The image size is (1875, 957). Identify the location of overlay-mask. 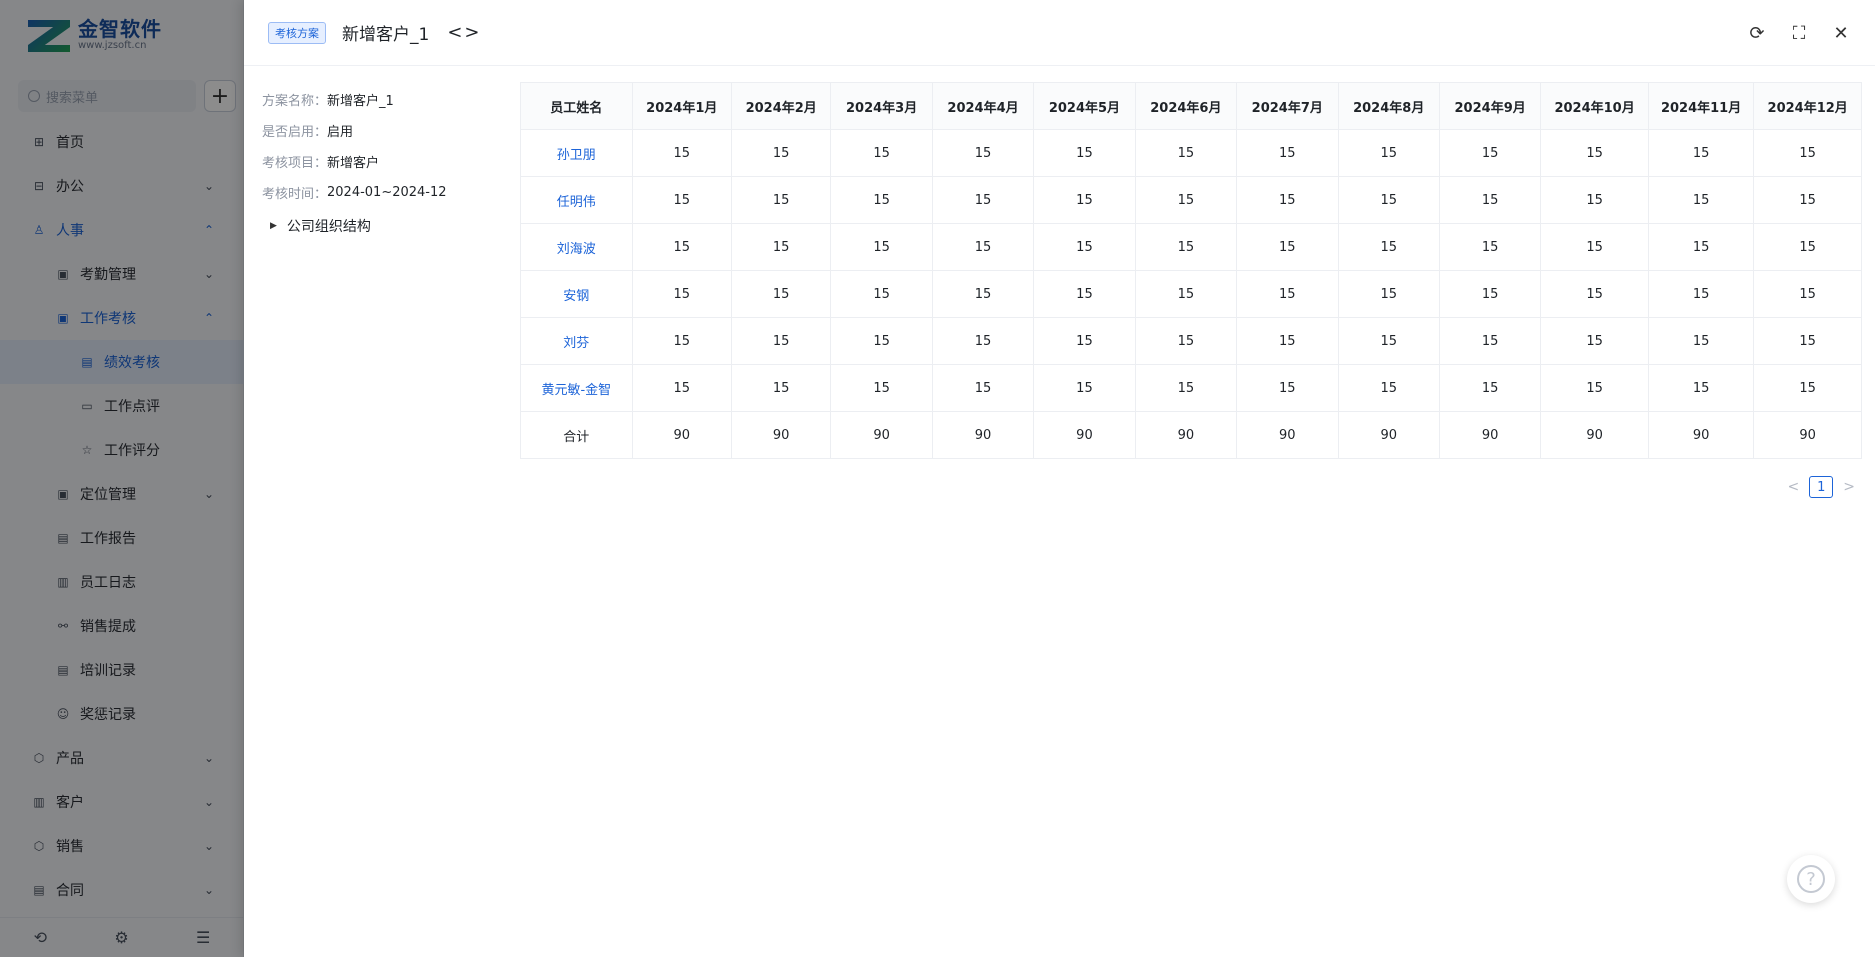
(122, 478).